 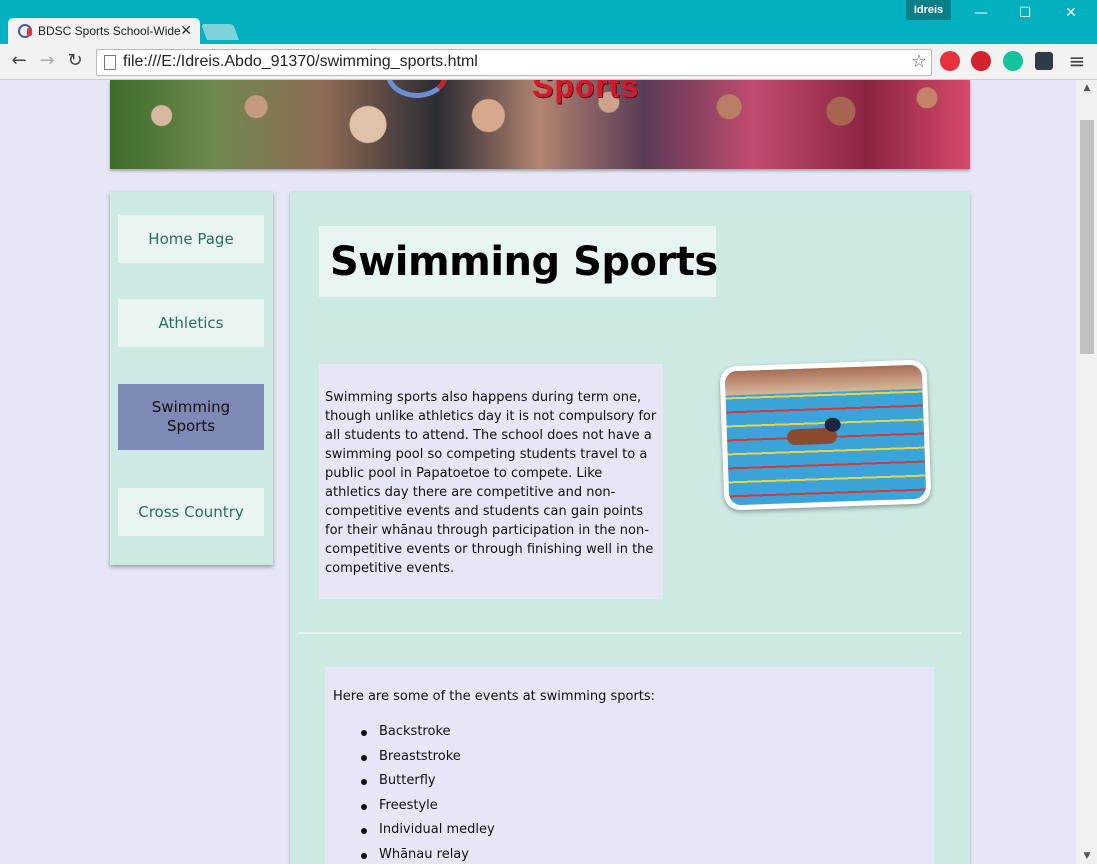 What do you see at coordinates (191, 239) in the screenshot?
I see `sidebar-item-home: Home Page` at bounding box center [191, 239].